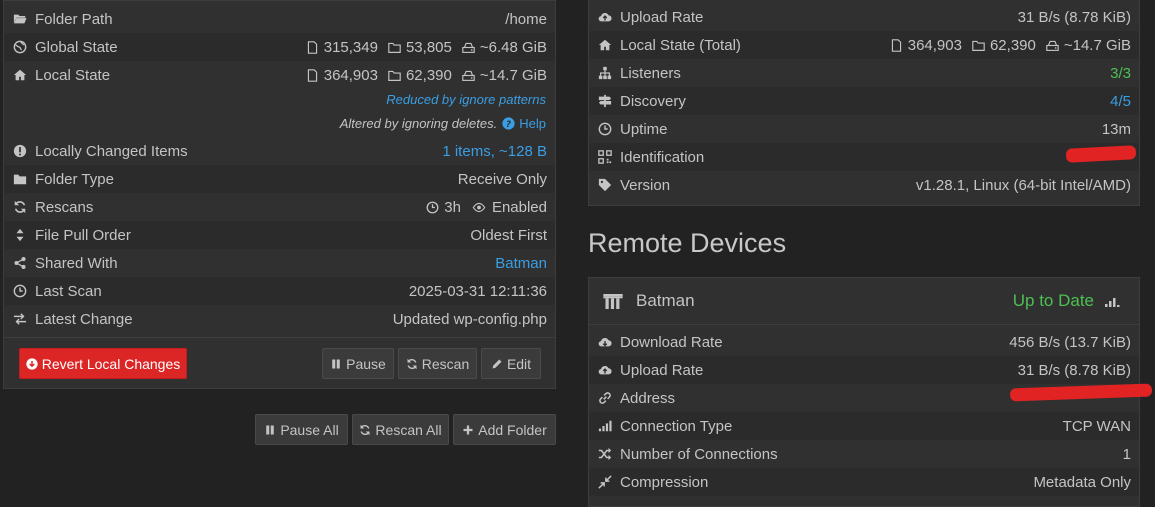  Describe the element at coordinates (400, 429) in the screenshot. I see `rescan-all-button: Rescan All` at that location.